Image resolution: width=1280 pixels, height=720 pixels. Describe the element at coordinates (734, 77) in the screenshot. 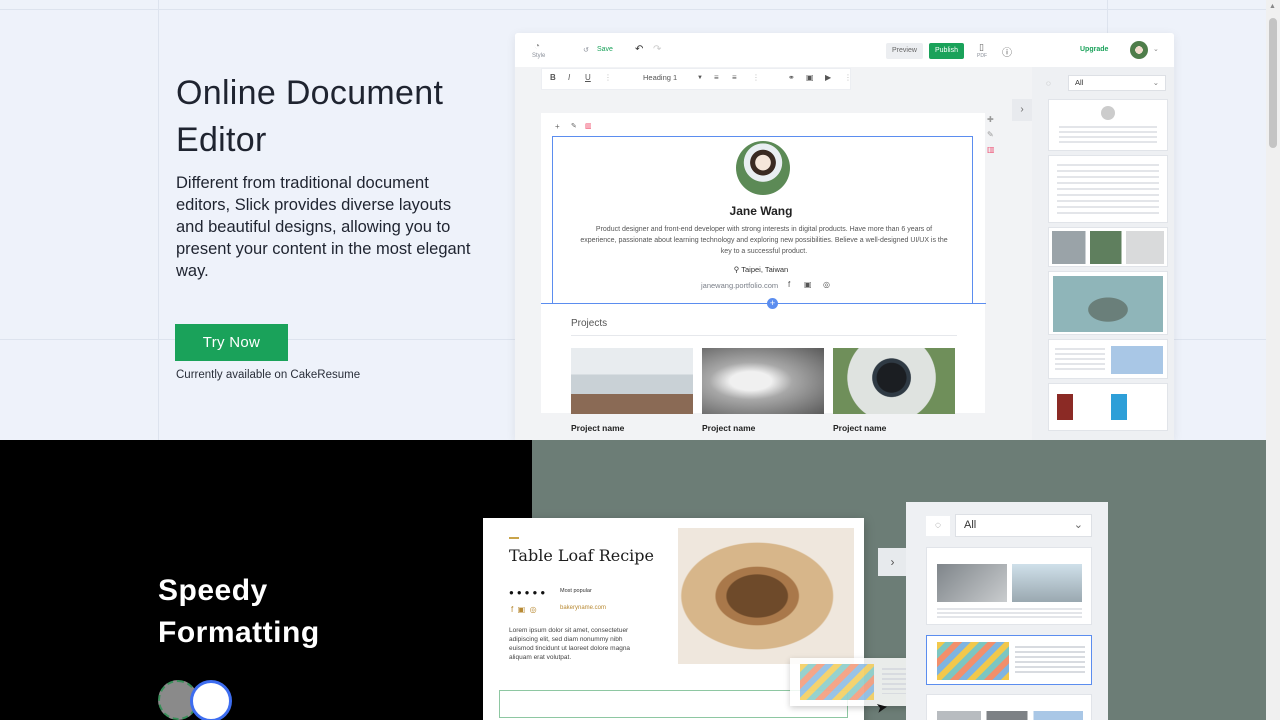

I see `align-center-icon: ≡` at that location.